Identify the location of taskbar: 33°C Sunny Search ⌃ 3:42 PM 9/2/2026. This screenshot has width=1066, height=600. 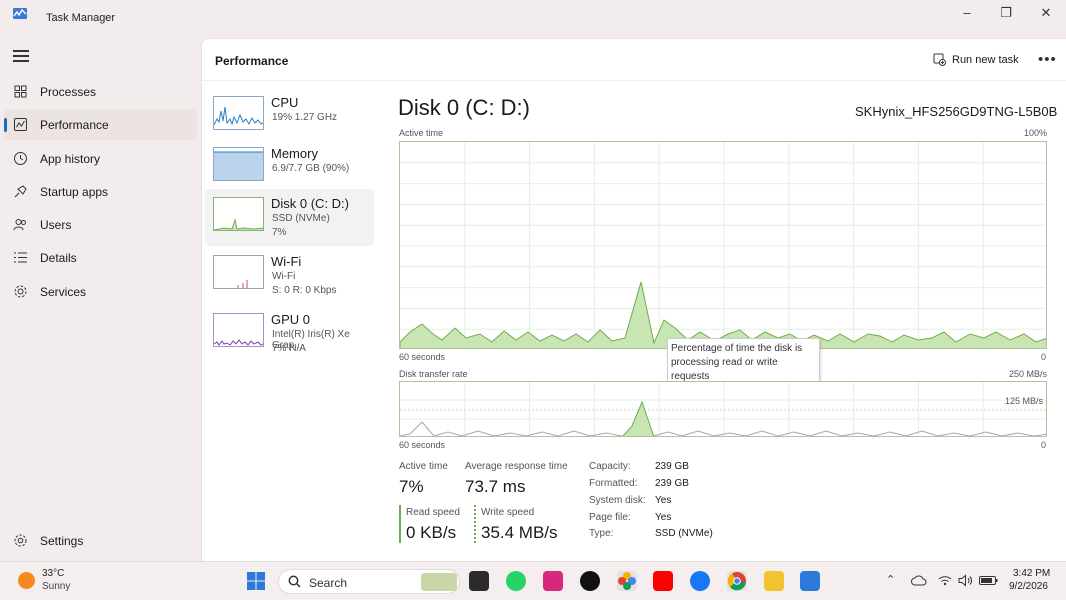
(533, 580).